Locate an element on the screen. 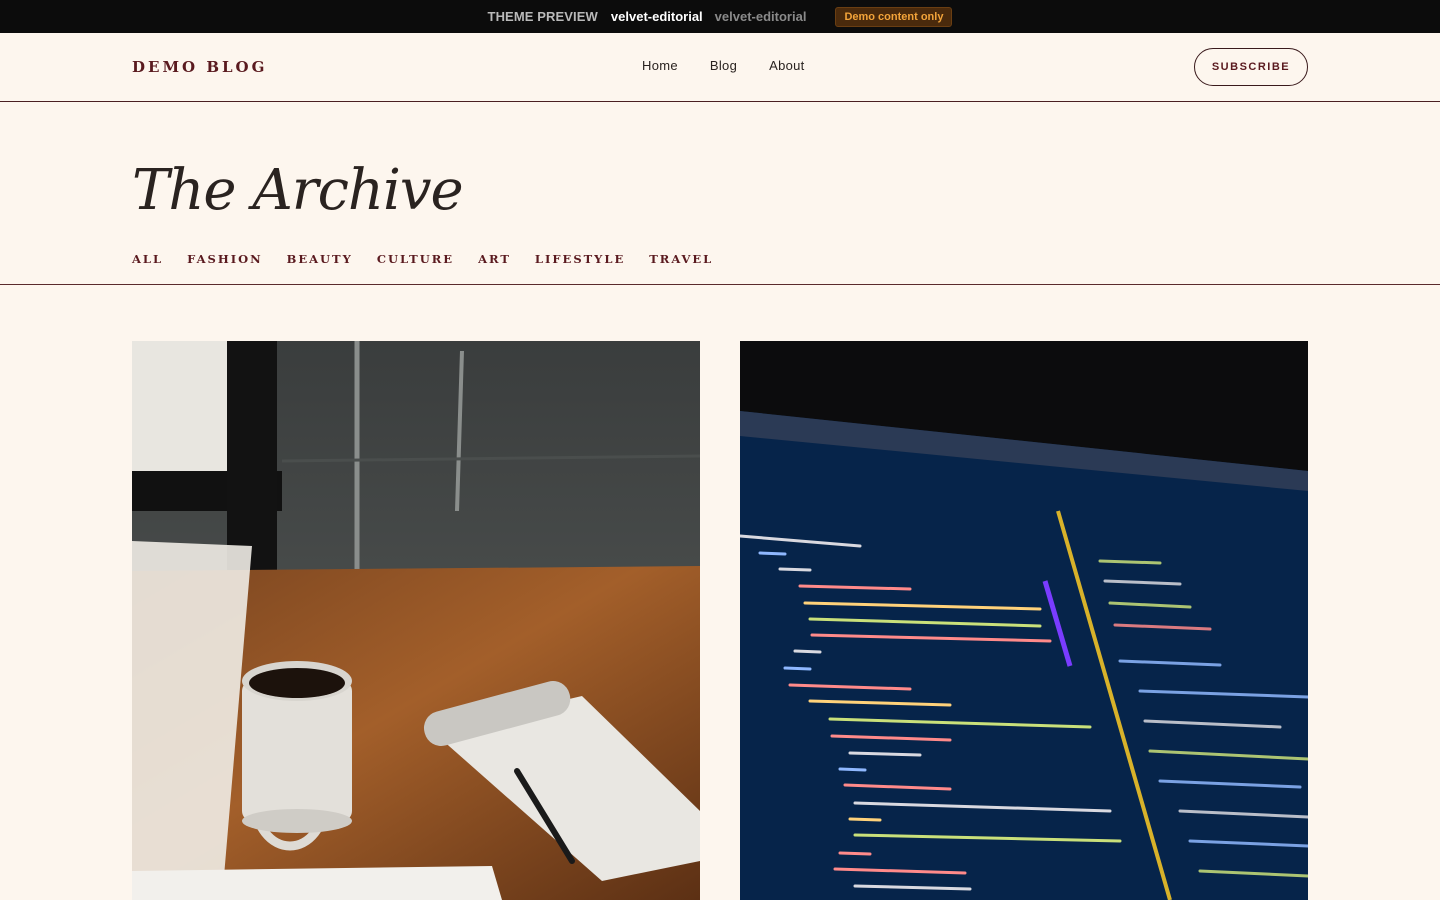 The image size is (1440, 900). site-brand: DEMO BLOG is located at coordinates (199, 67).